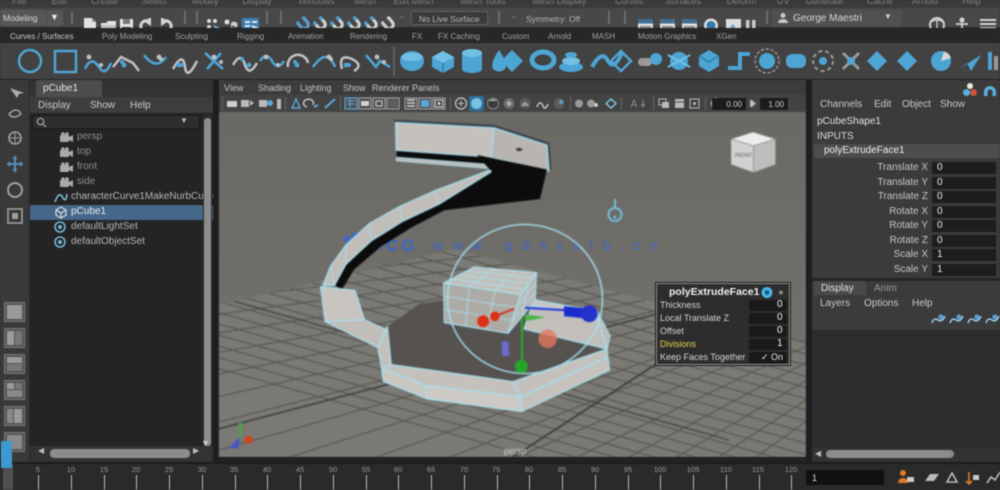 Image resolution: width=1000 pixels, height=490 pixels. Describe the element at coordinates (776, 104) in the screenshot. I see `svg-text: 1.00` at that location.